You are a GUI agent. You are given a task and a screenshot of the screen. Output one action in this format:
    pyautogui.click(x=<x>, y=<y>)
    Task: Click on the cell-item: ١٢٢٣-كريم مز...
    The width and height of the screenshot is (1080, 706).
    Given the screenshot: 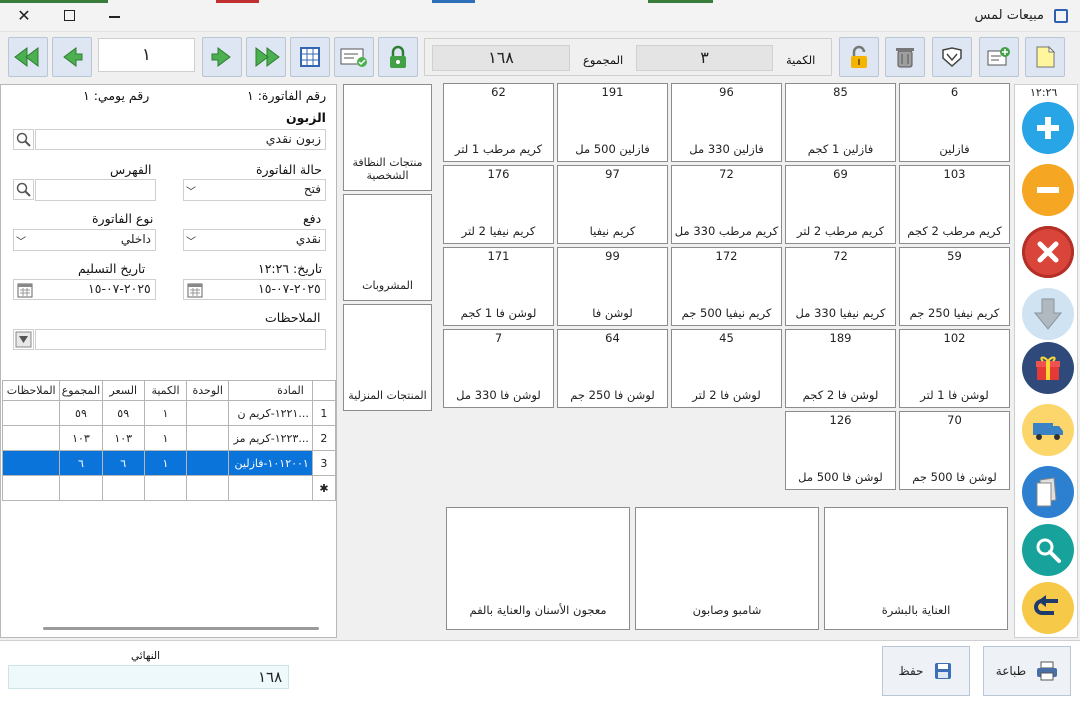 What is the action you would take?
    pyautogui.click(x=270, y=438)
    